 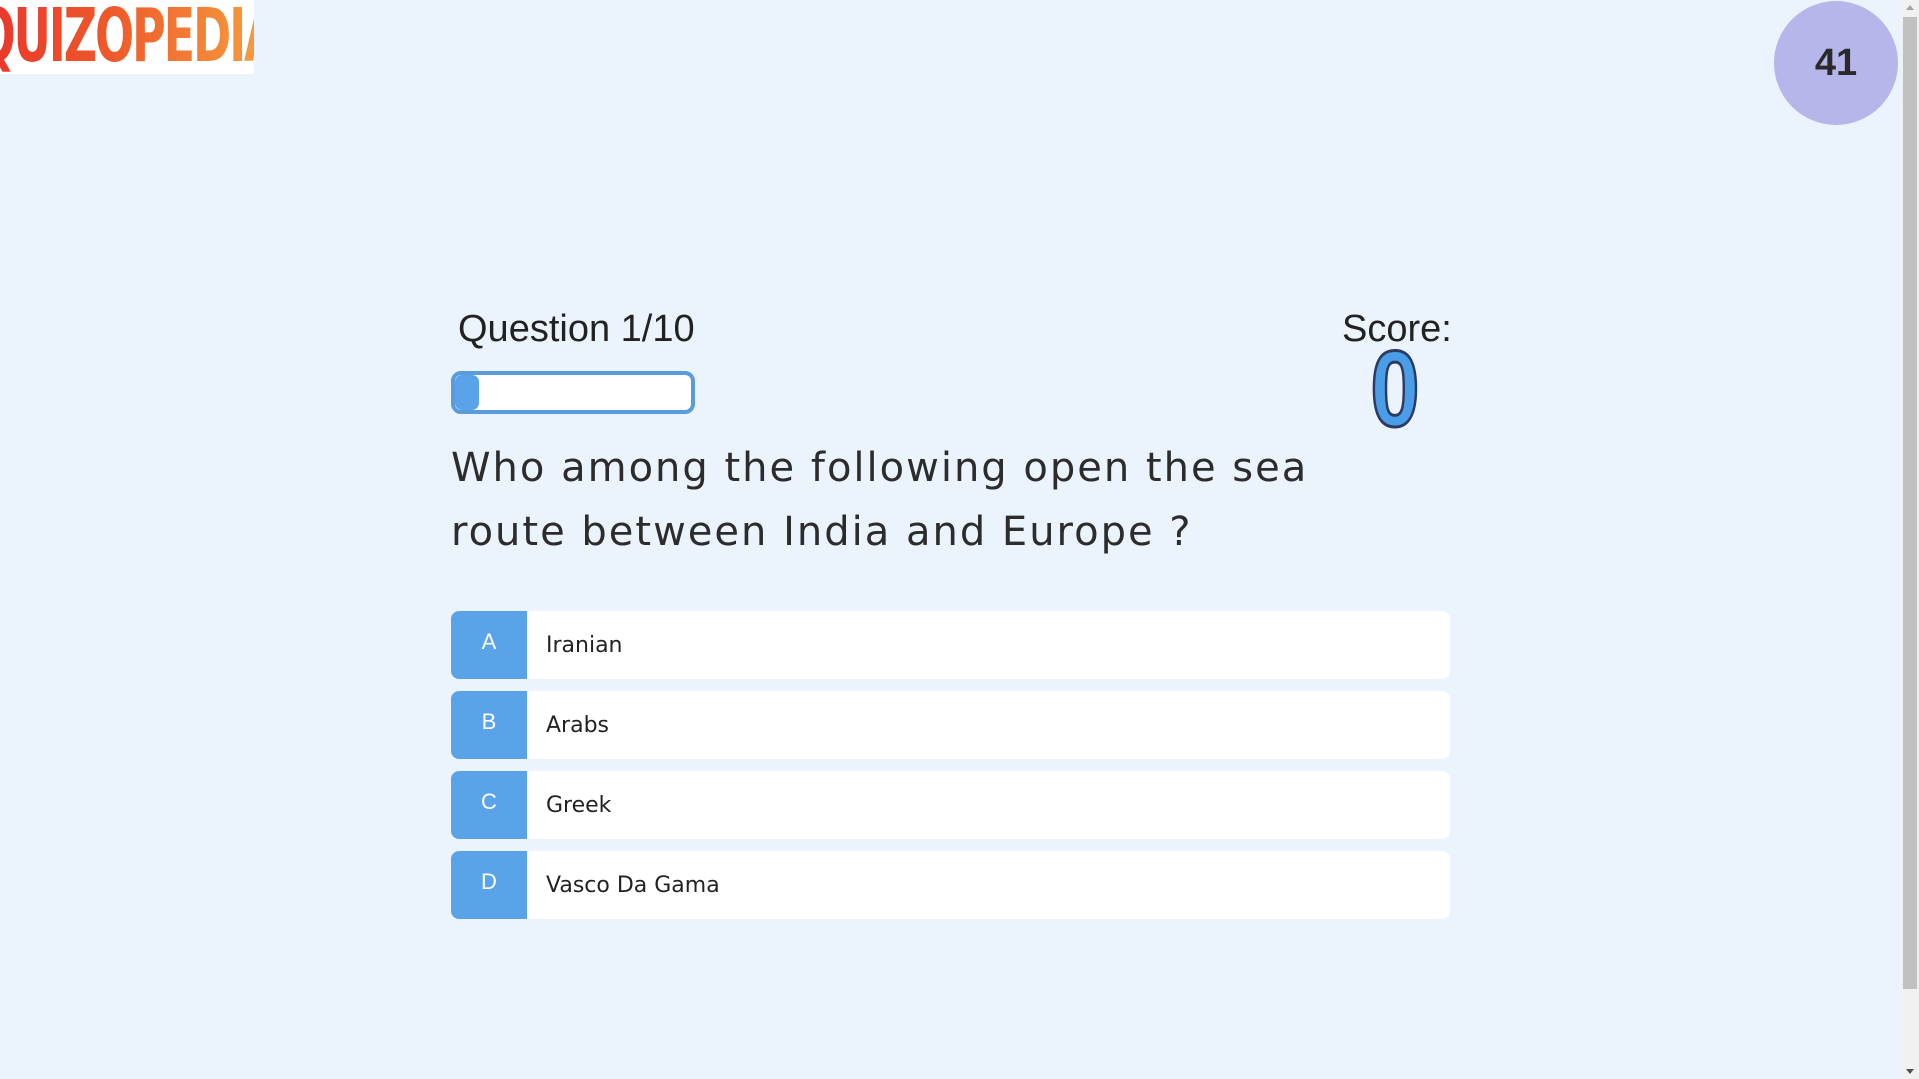 I want to click on option-text: Iranian, so click(x=584, y=645).